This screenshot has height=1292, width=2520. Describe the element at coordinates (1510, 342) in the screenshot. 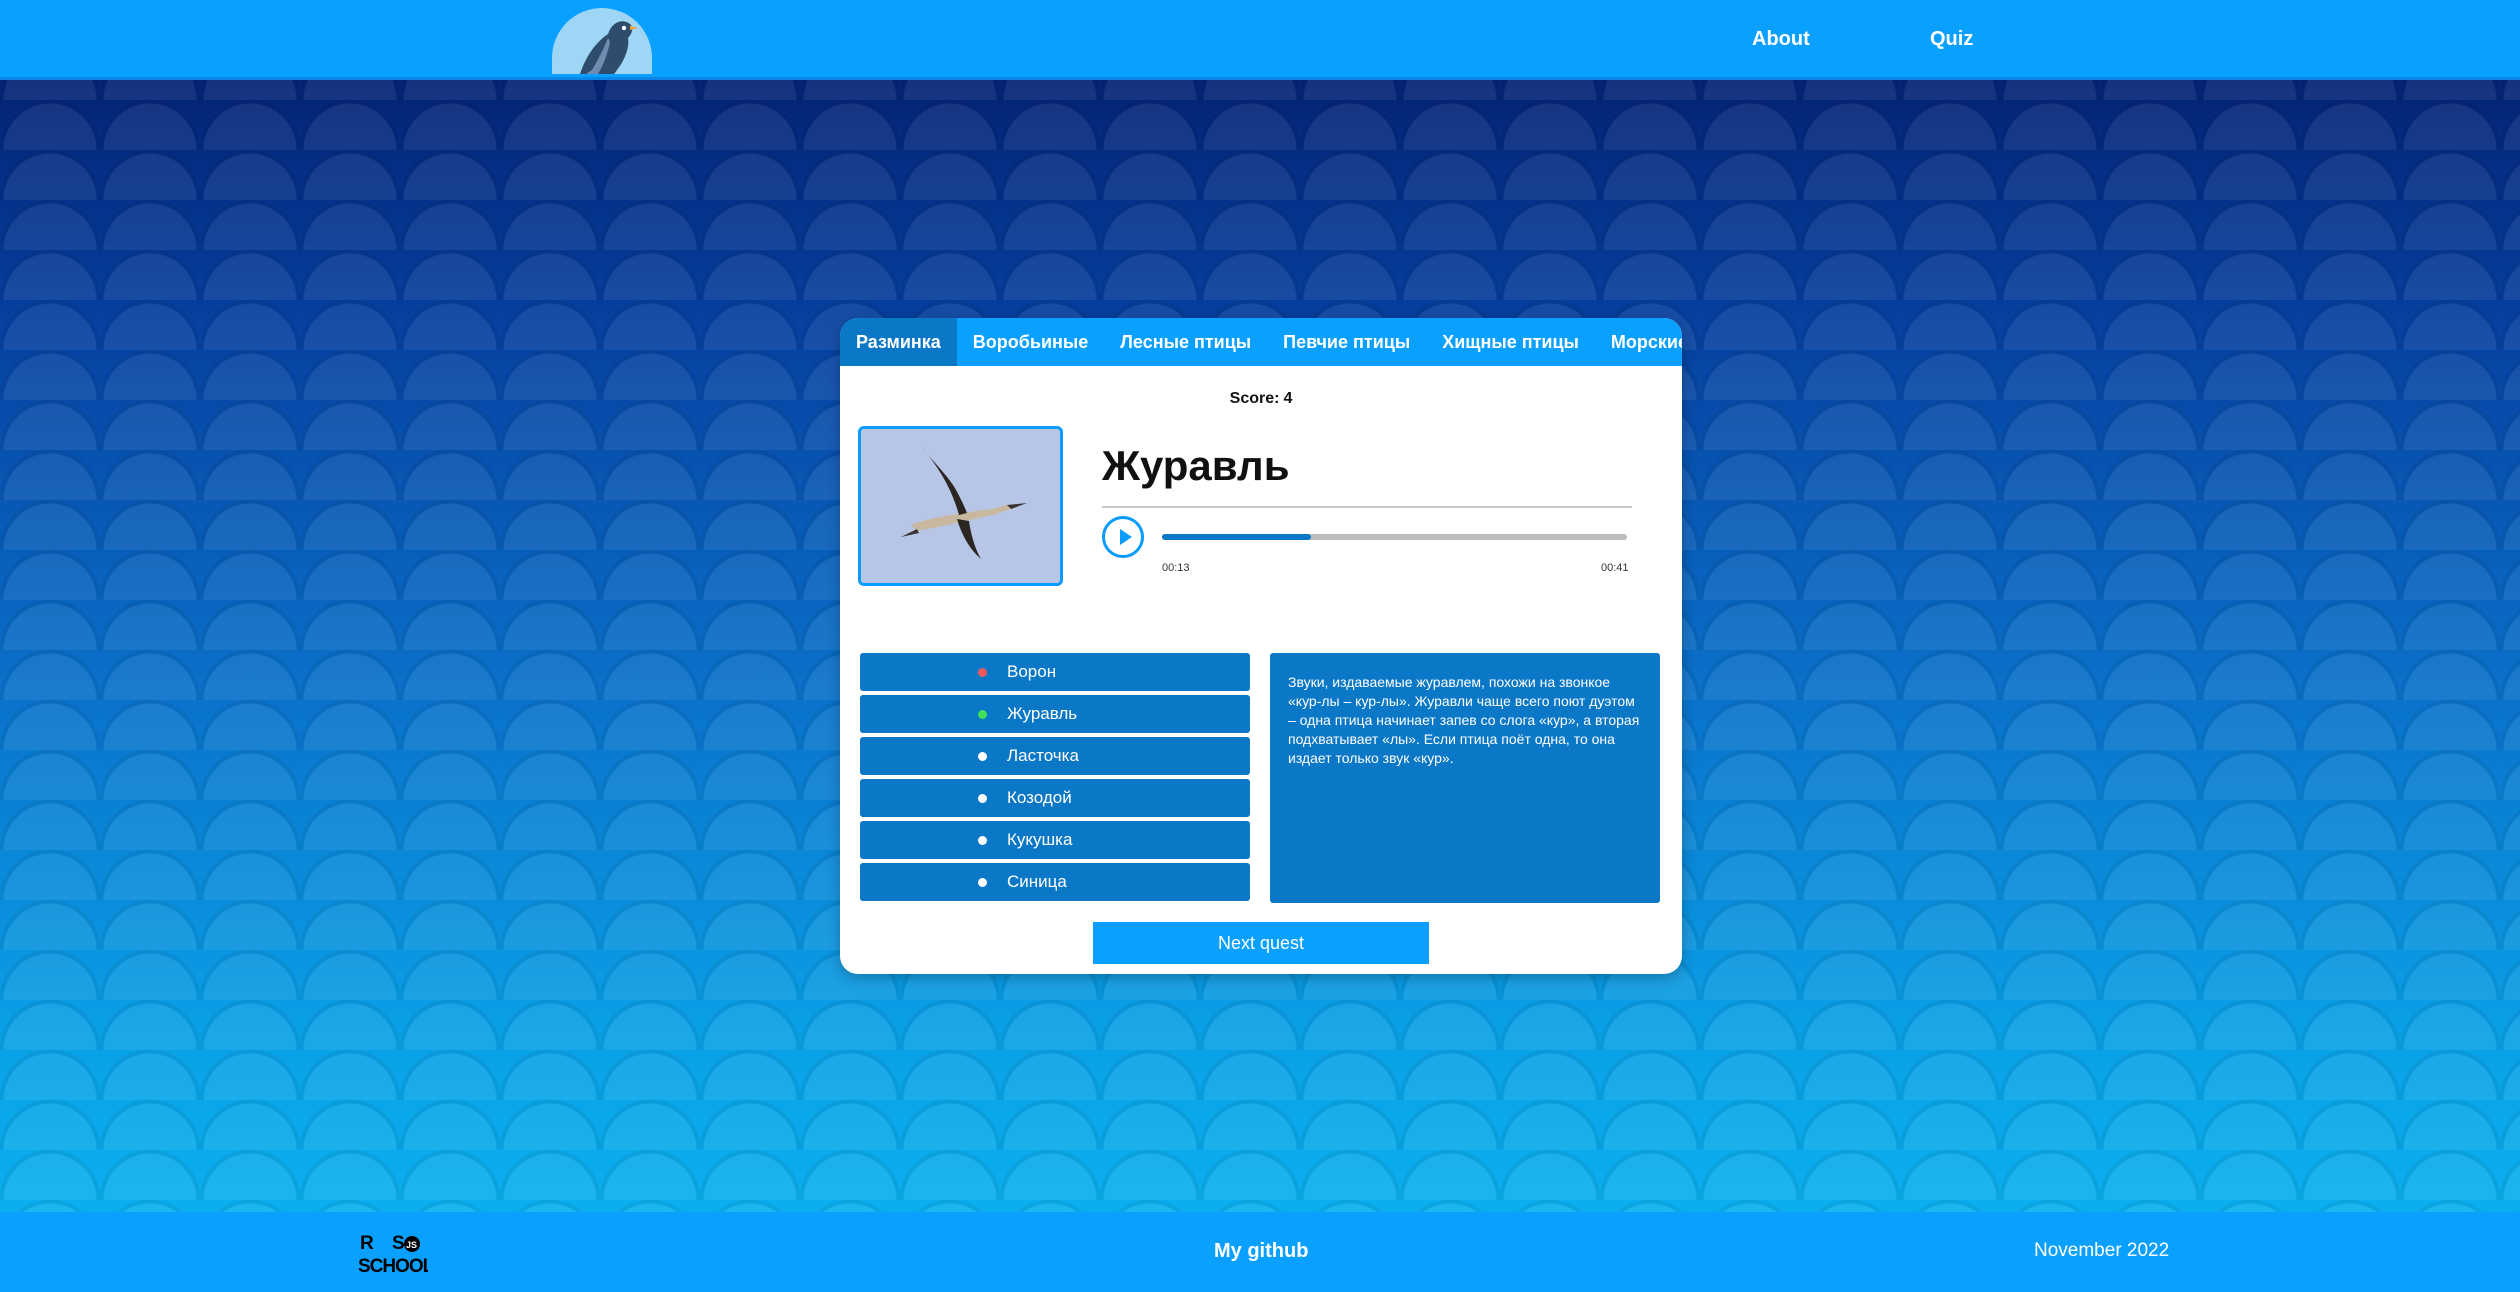

I see `tab-birds-of-prey: Хищные птицы` at that location.